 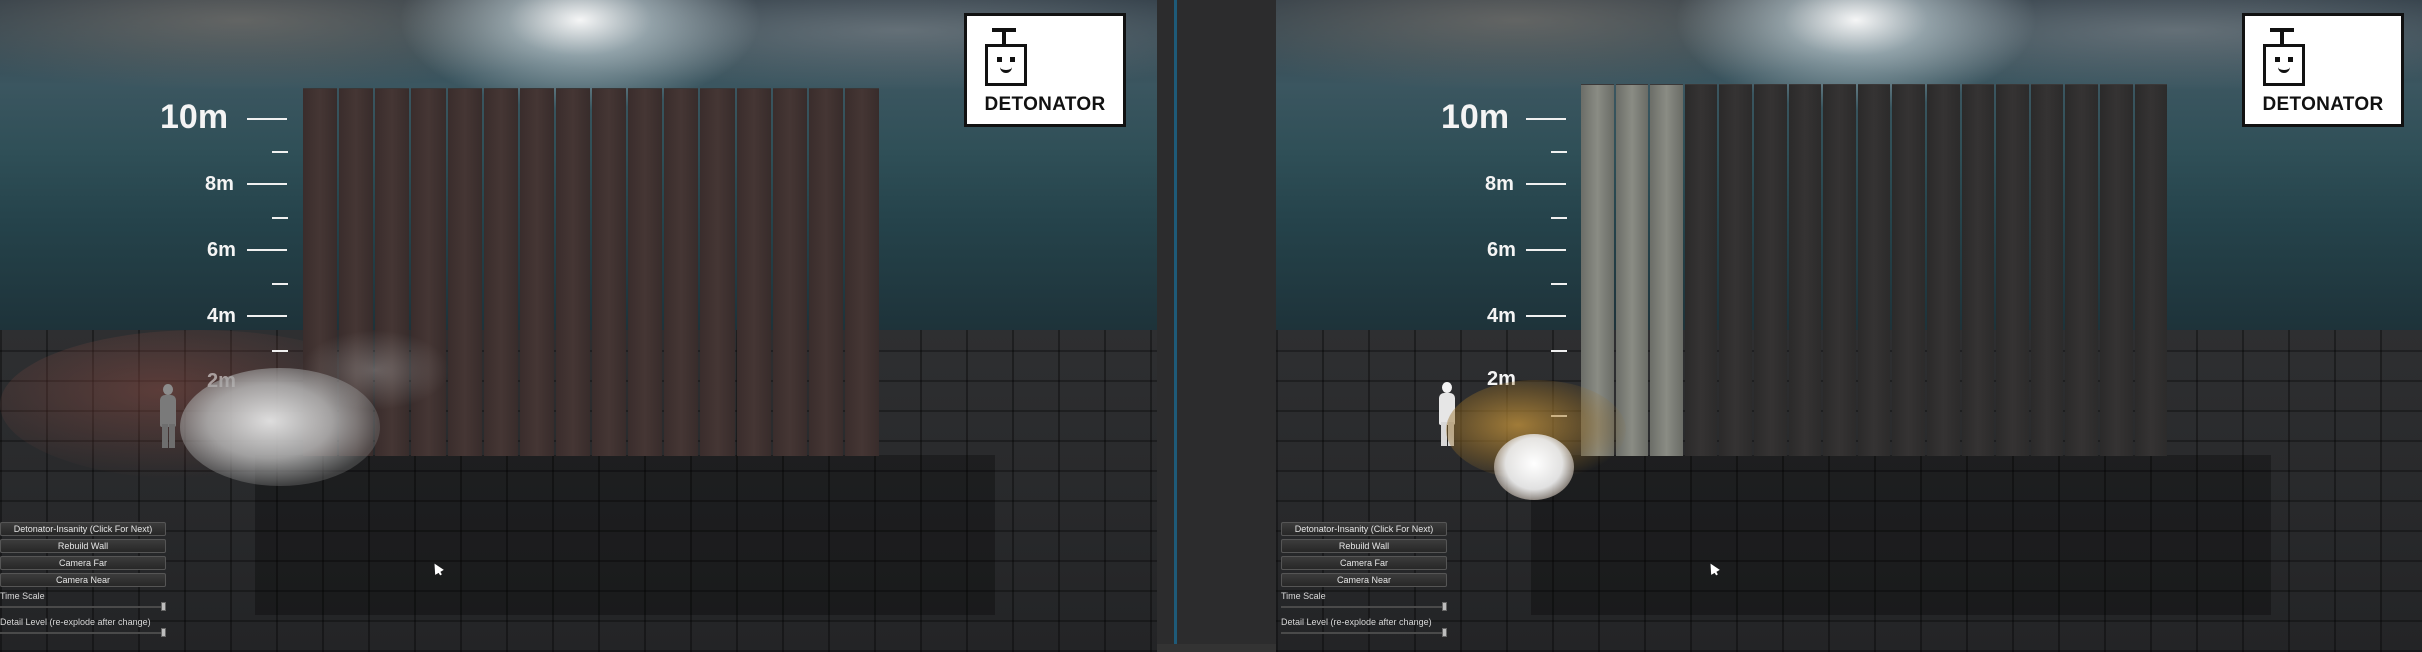 What do you see at coordinates (1875, 270) in the screenshot?
I see `plank-wall` at bounding box center [1875, 270].